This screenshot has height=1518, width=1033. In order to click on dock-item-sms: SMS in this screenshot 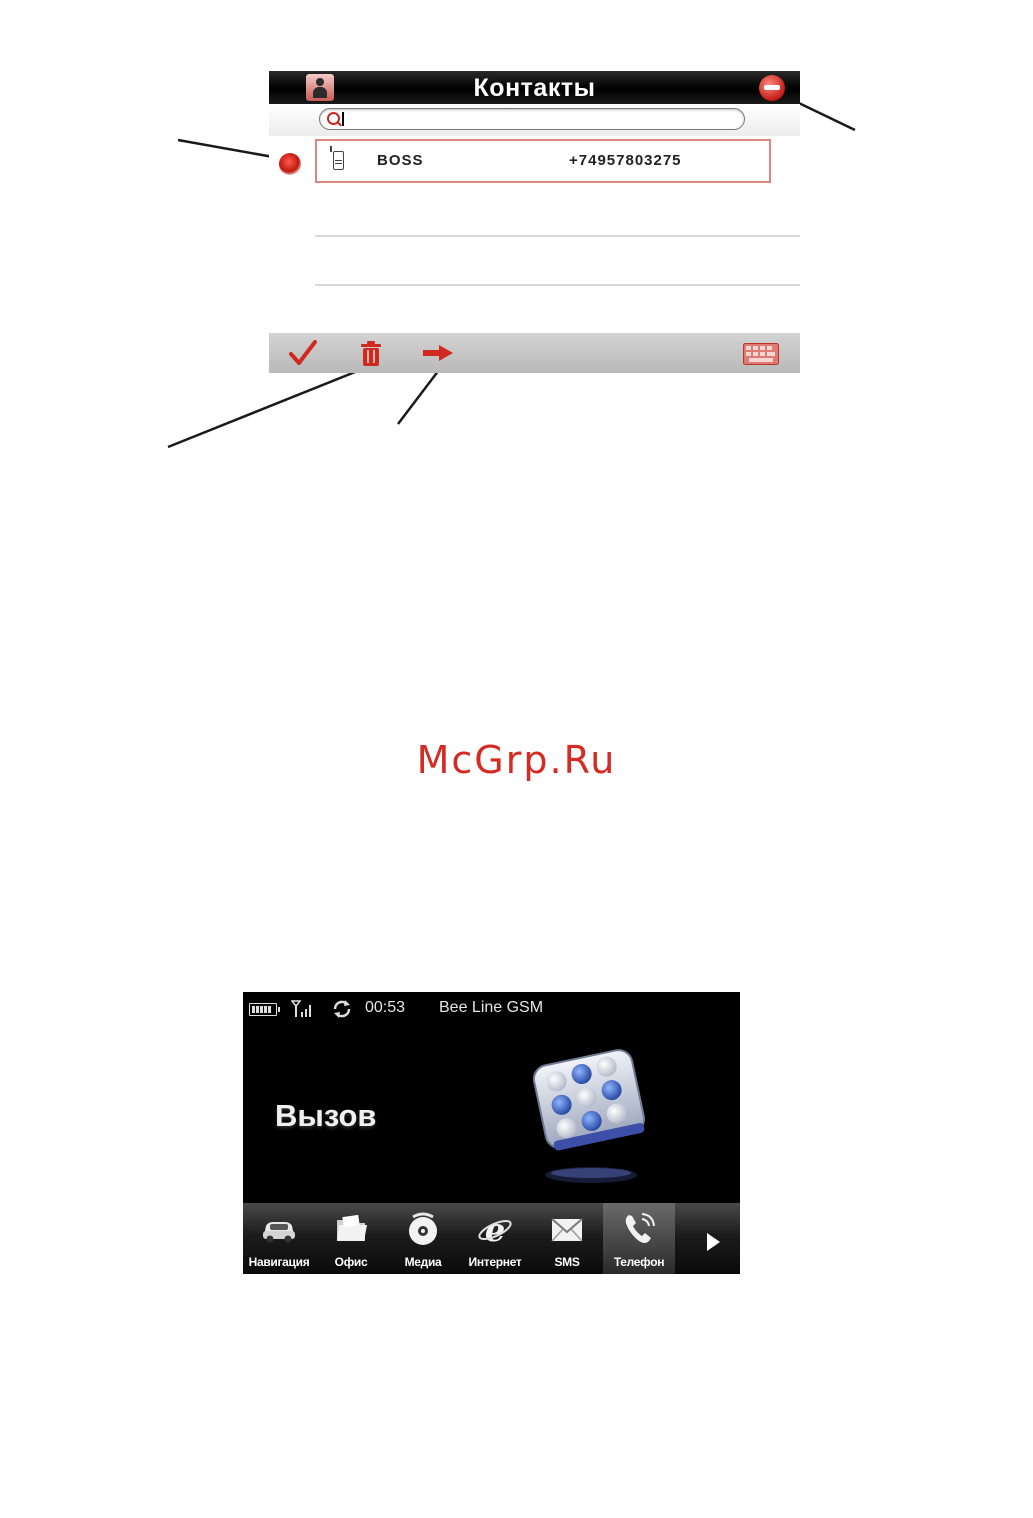, I will do `click(567, 1238)`.